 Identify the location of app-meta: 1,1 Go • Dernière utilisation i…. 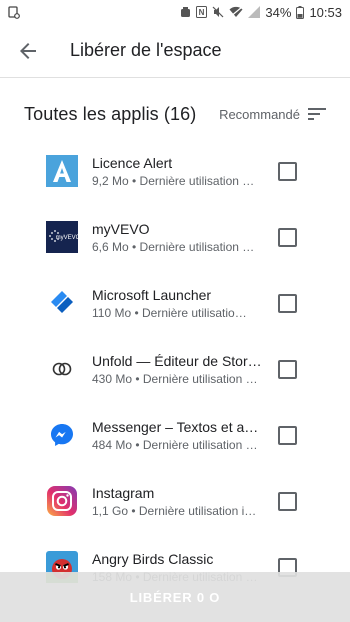
(174, 510).